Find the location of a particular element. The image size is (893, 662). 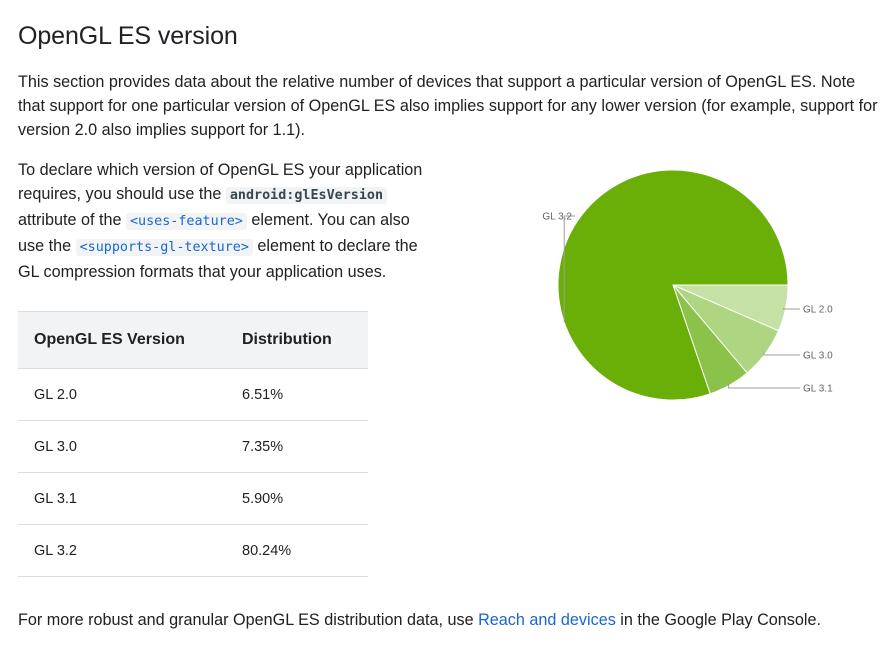

header-version: OpenGL ES Version is located at coordinates (122, 340).